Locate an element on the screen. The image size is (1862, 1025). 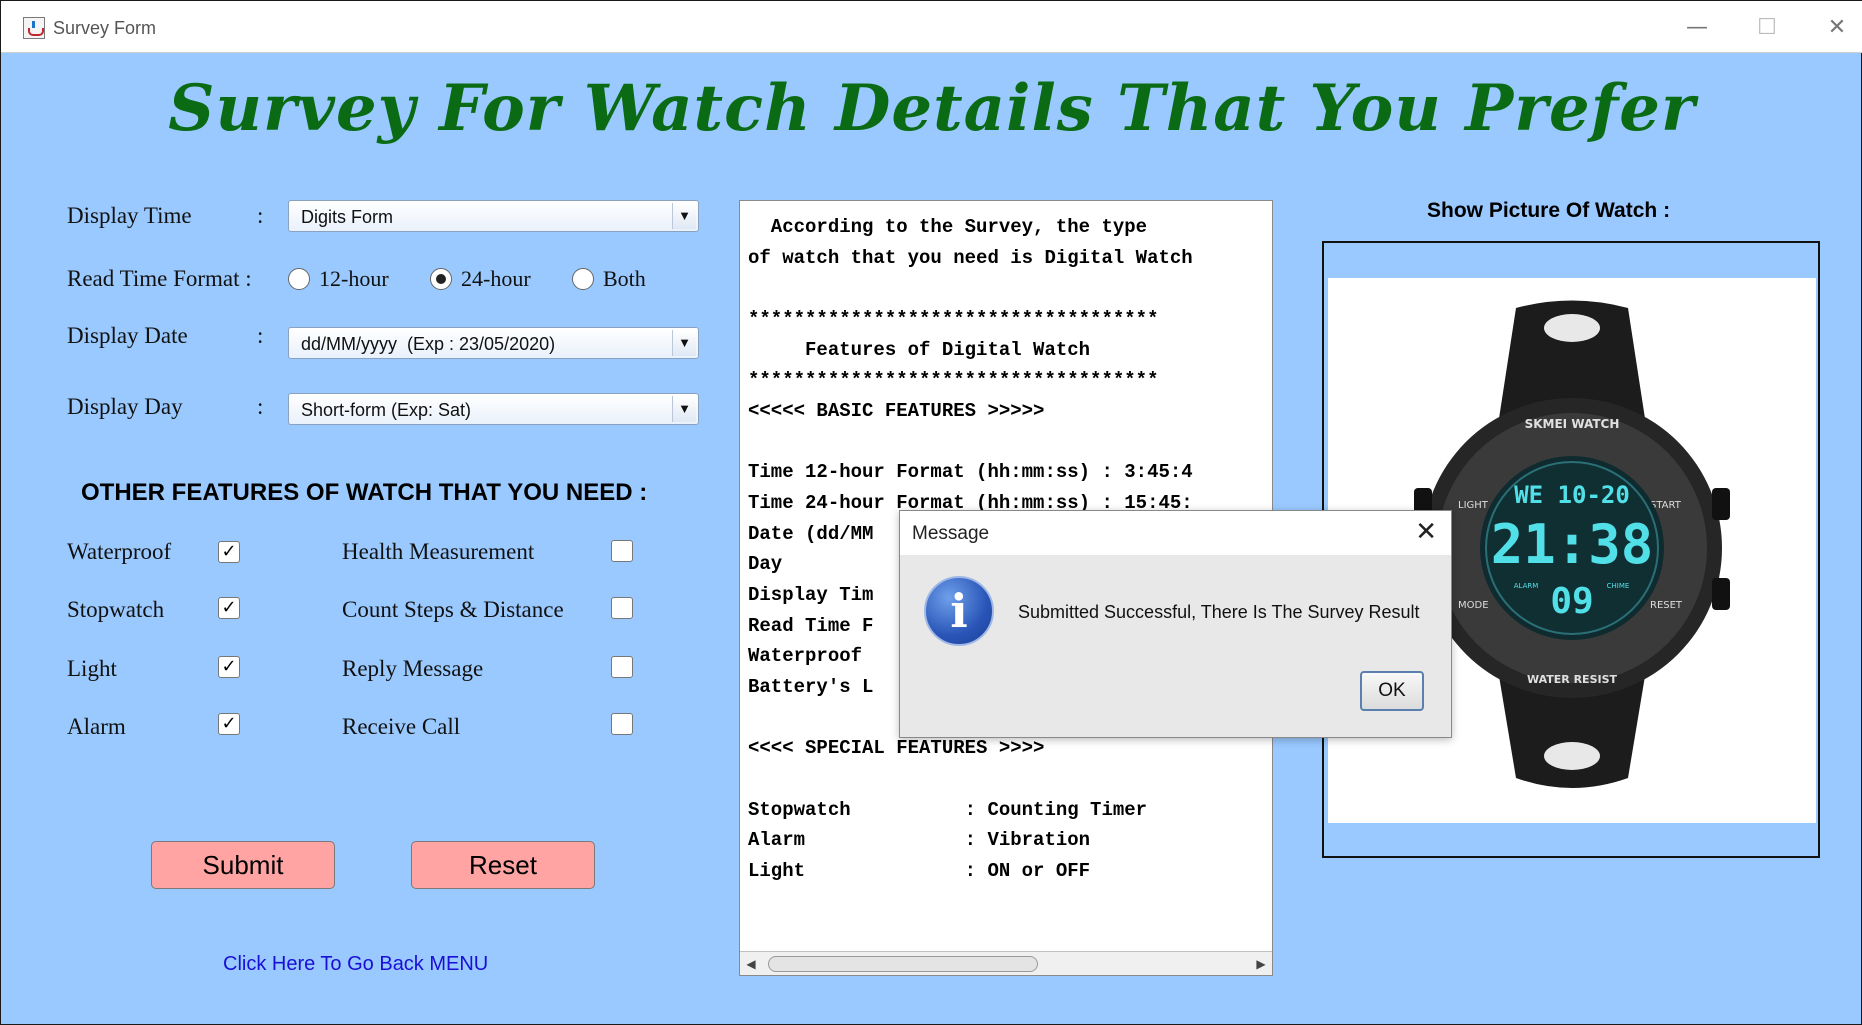
result-line: According to the Survey, the type is located at coordinates (948, 227).